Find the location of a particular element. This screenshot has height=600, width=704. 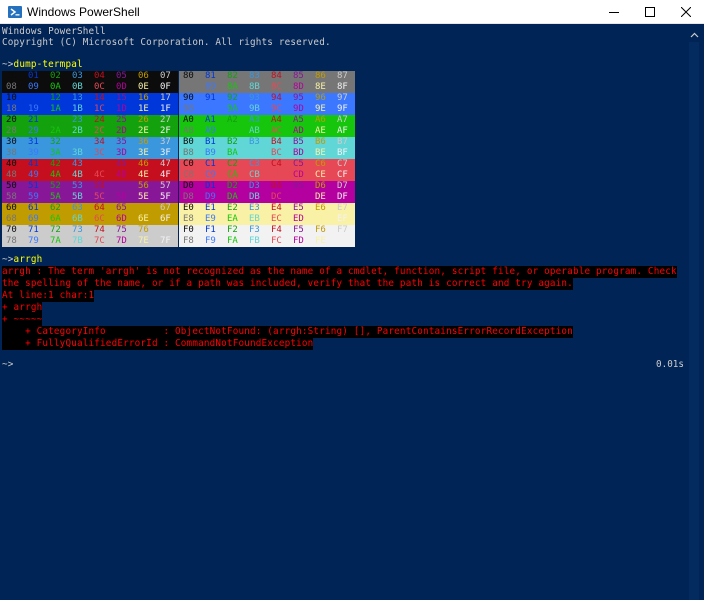

palette-cell: 35 is located at coordinates (123, 142).